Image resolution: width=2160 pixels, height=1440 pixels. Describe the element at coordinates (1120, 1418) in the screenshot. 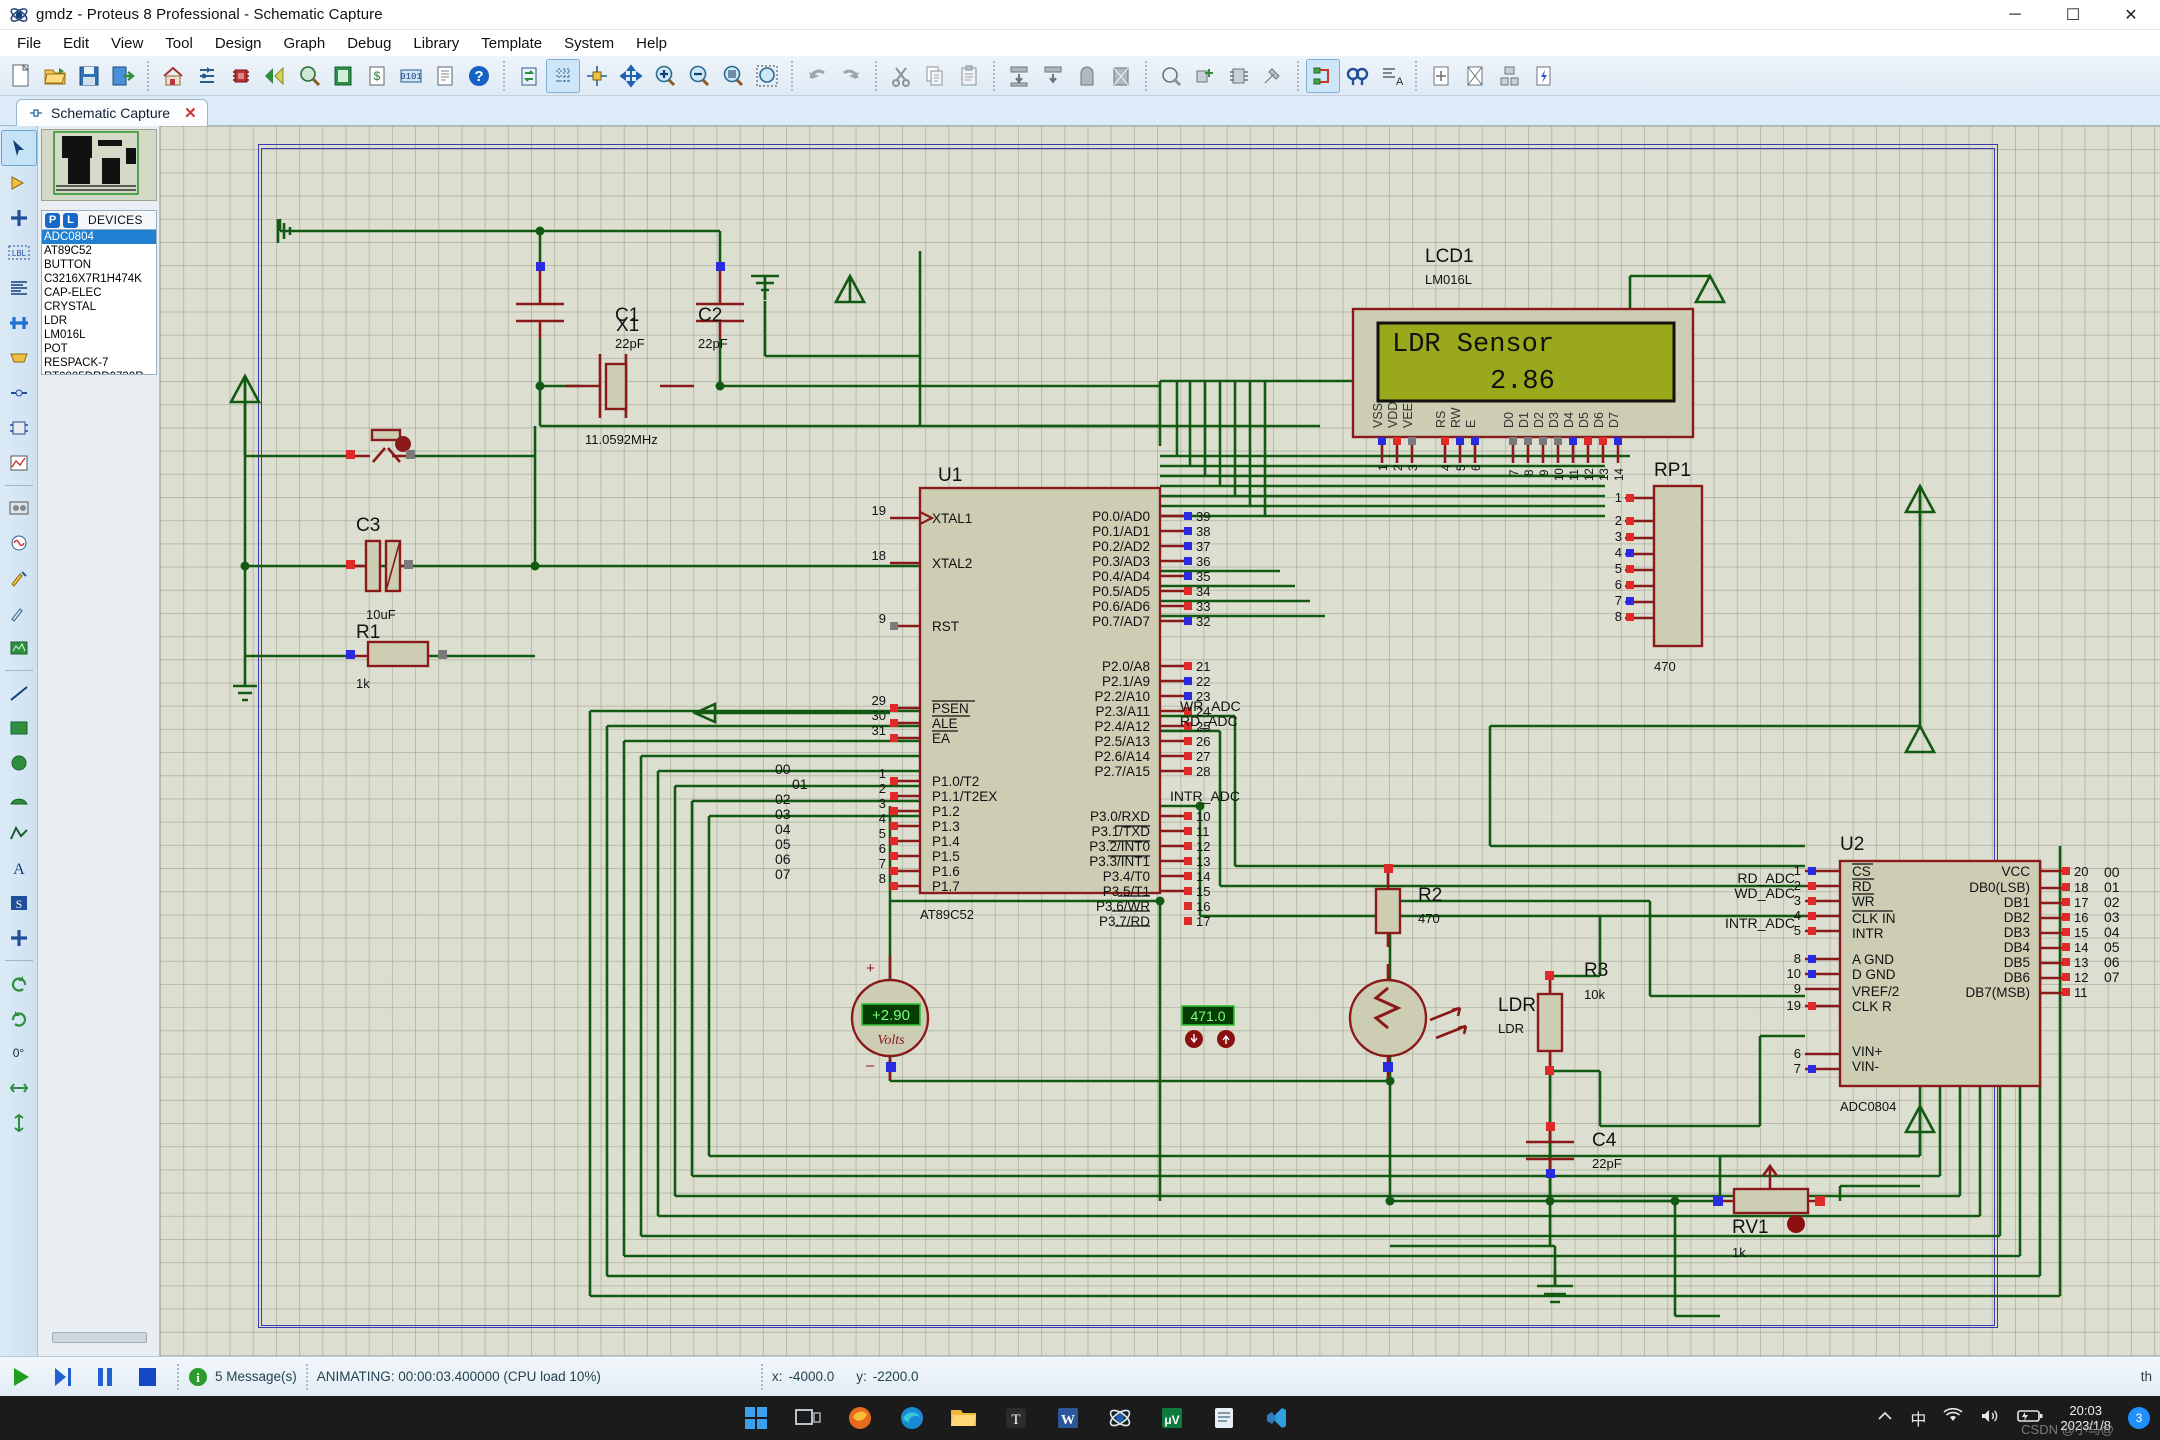

I see `proteus-icon` at that location.